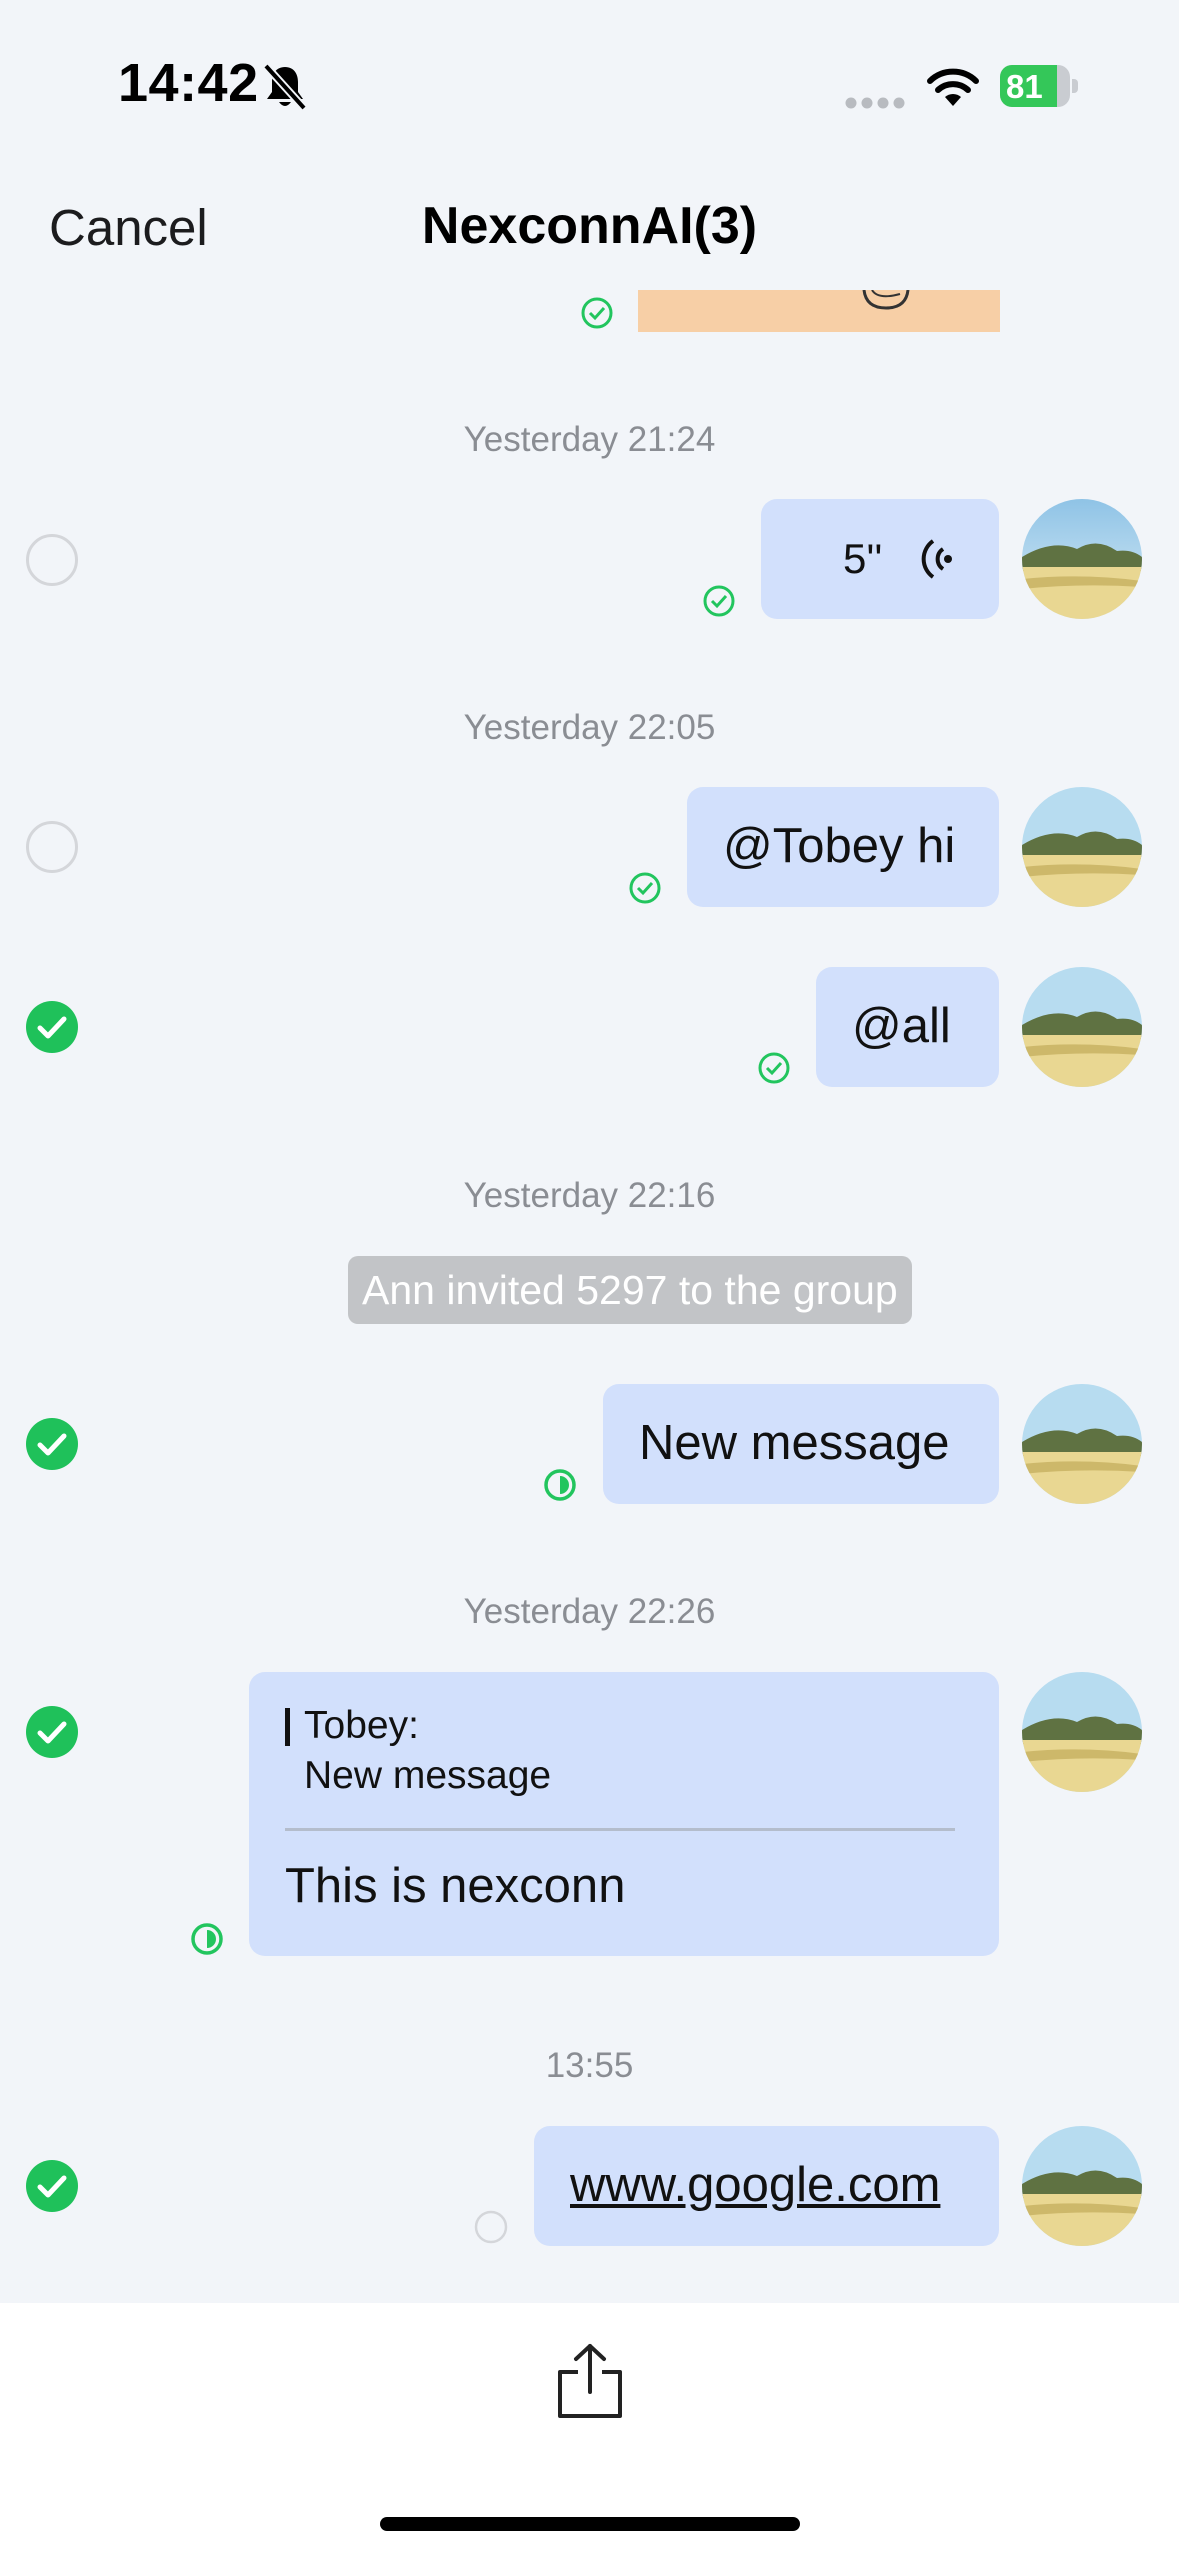 Image resolution: width=1179 pixels, height=2556 pixels. I want to click on unread-circle-icon, so click(491, 2227).